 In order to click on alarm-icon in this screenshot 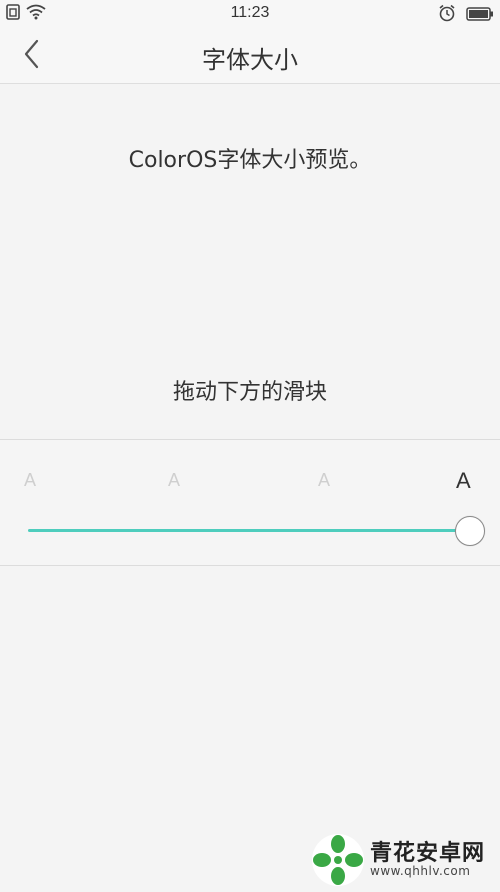, I will do `click(447, 13)`.